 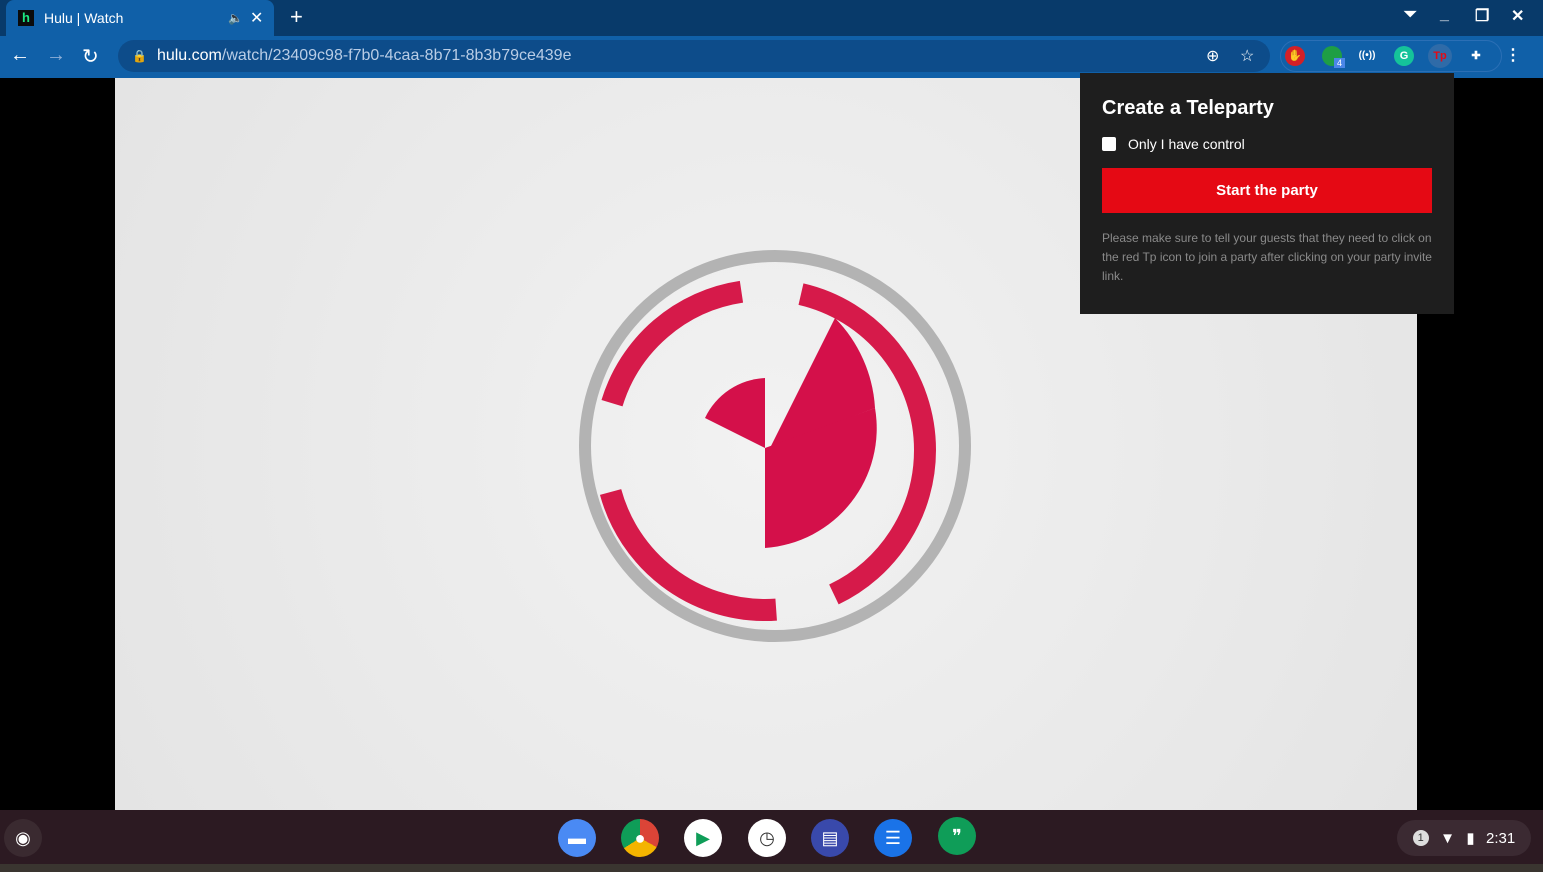 I want to click on launcher-button: ◉, so click(x=23, y=838).